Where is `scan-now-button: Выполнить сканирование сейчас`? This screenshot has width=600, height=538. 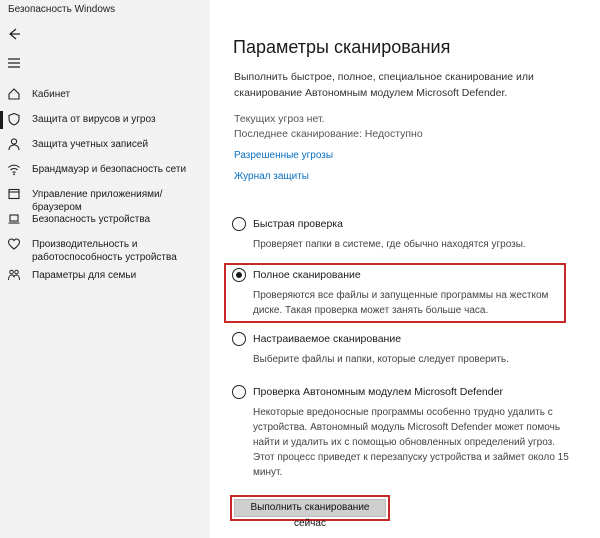
scan-now-button: Выполнить сканирование сейчас is located at coordinates (310, 514).